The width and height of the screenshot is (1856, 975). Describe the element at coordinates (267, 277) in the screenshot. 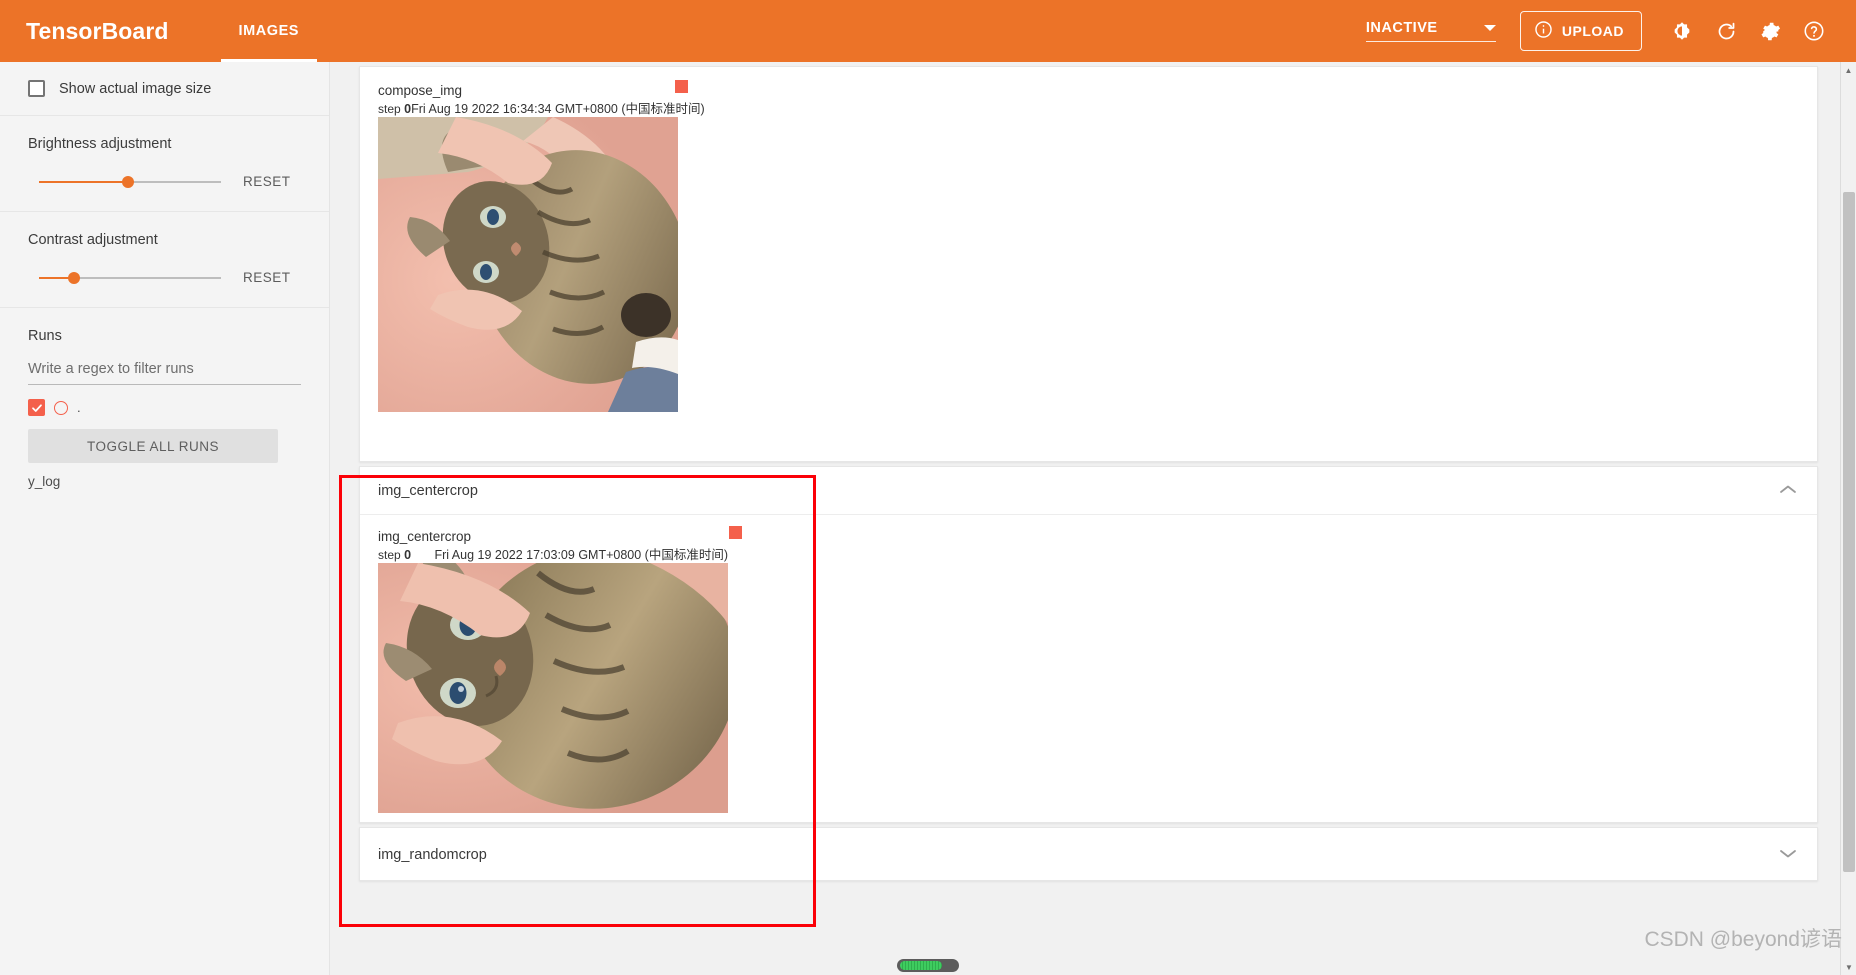

I see `contrast-reset-button: RESET` at that location.